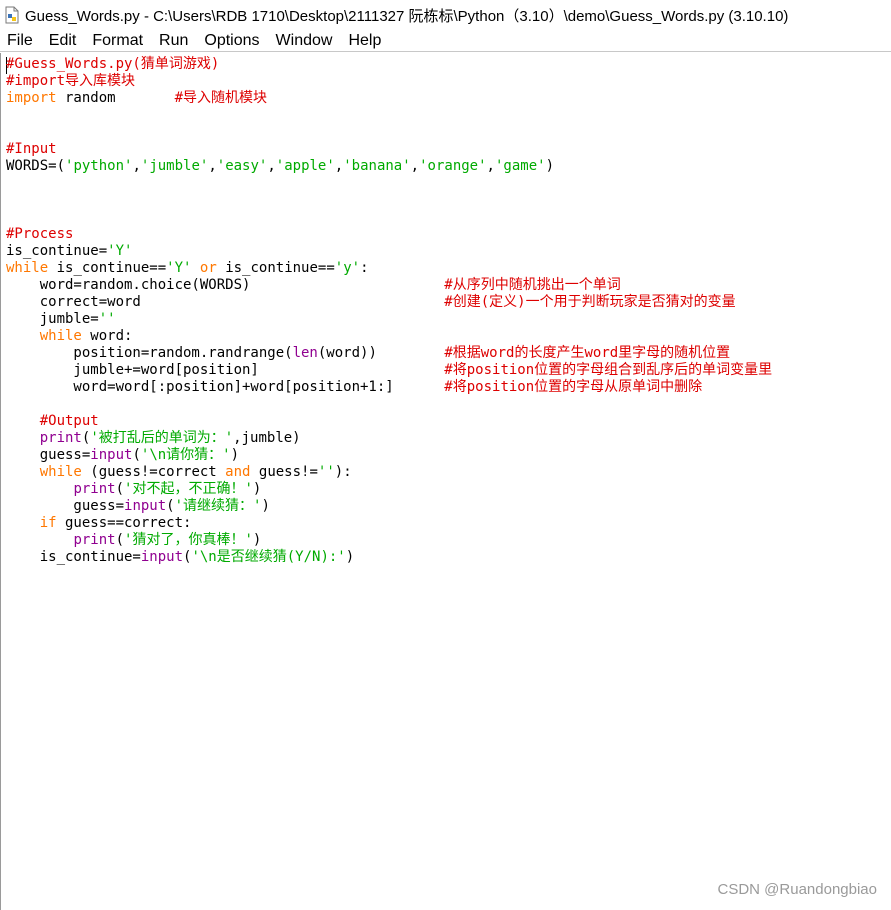 The height and width of the screenshot is (910, 891). Describe the element at coordinates (71, 81) in the screenshot. I see `code-token: #import导入库模块` at that location.